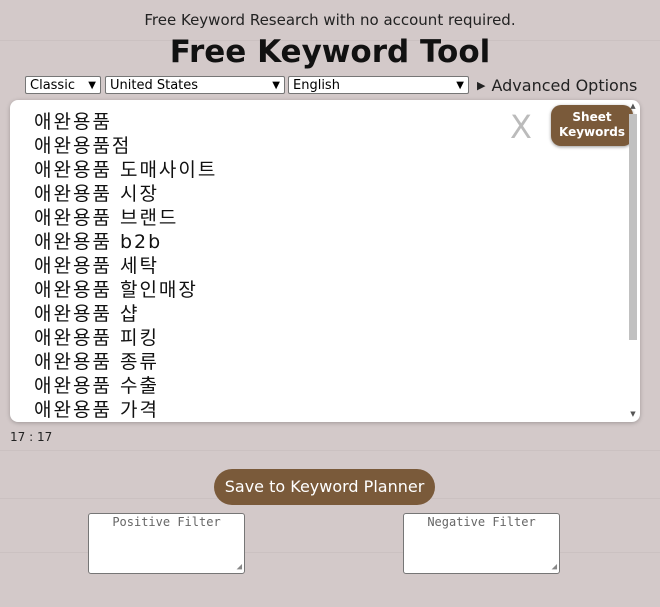 The width and height of the screenshot is (660, 607). What do you see at coordinates (96, 362) in the screenshot?
I see `keyword-item: 애완용품 종류` at bounding box center [96, 362].